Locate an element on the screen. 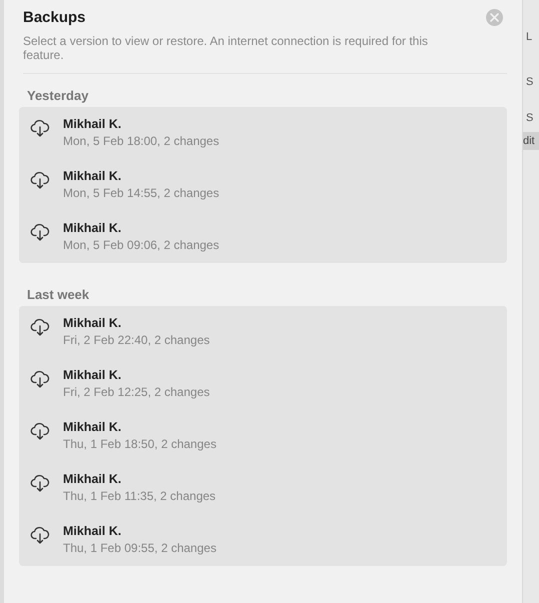 The height and width of the screenshot is (603, 539). description-text: Select a version to view or restore. An internet connection is required for this feature. is located at coordinates (225, 47).